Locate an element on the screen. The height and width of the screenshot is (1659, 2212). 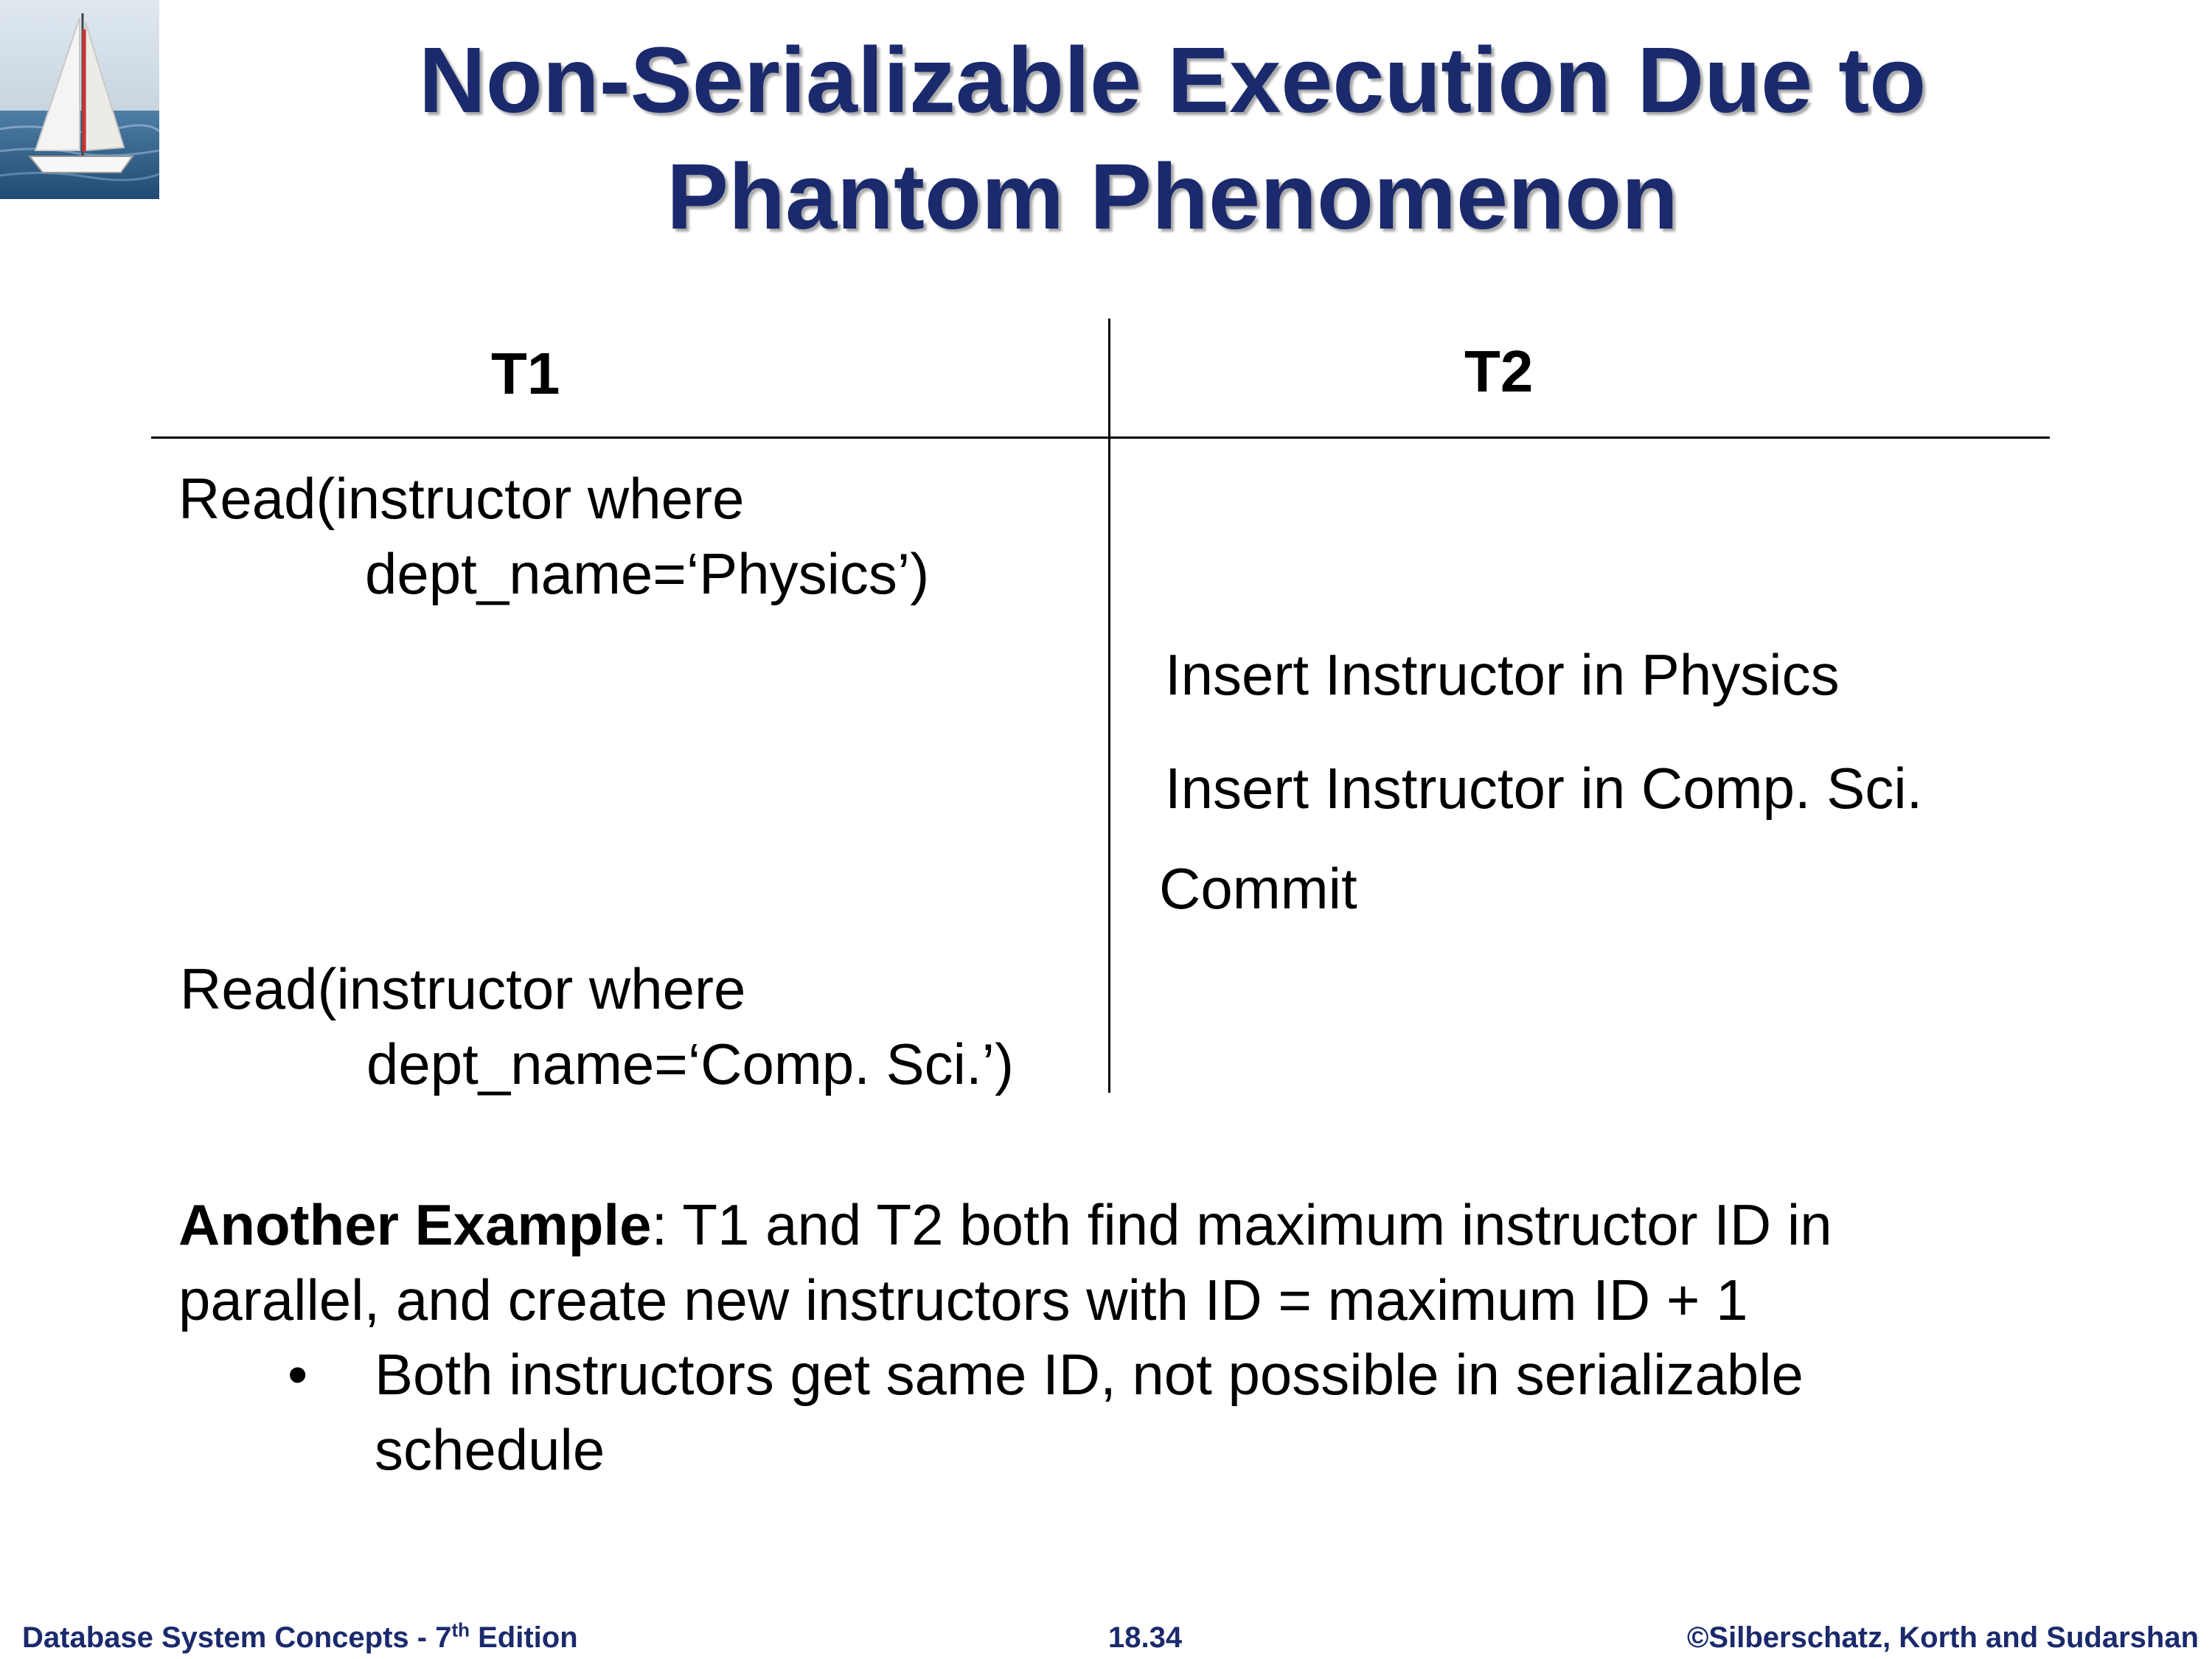
footer-copyright: ©Silberschatz, Korth and Sudarshan is located at coordinates (1942, 1637).